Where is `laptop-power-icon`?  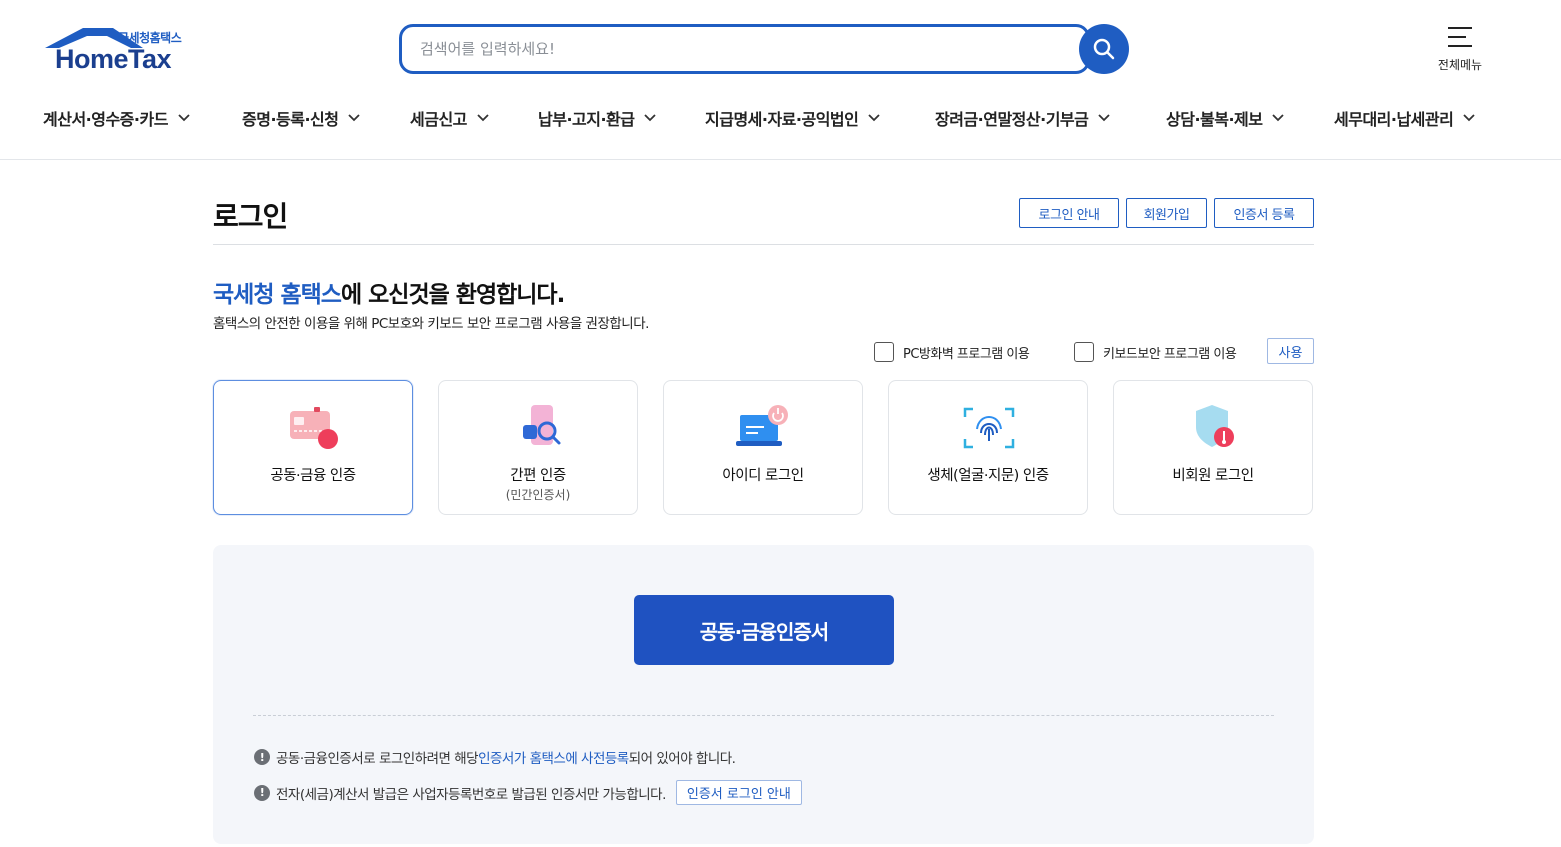
laptop-power-icon is located at coordinates (762, 425).